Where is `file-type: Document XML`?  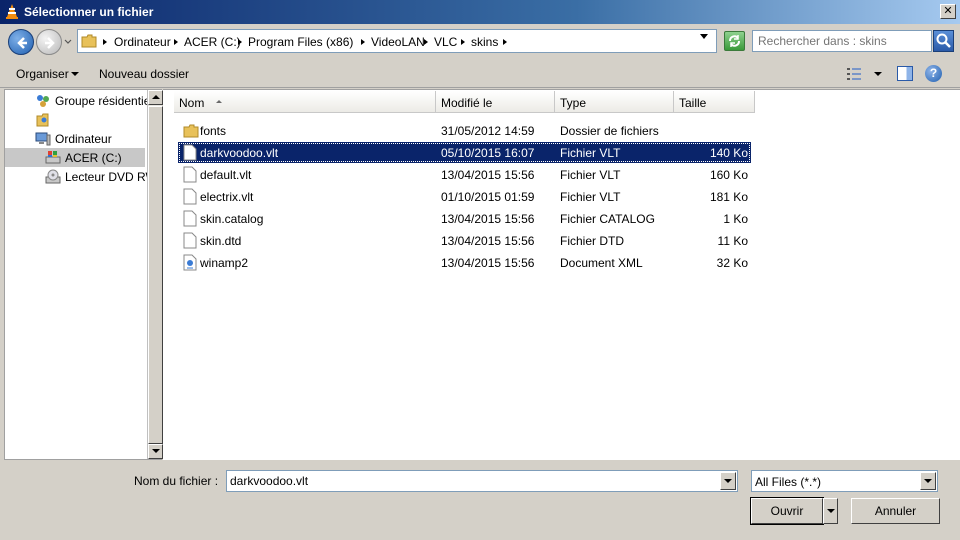
file-type: Document XML is located at coordinates (601, 263).